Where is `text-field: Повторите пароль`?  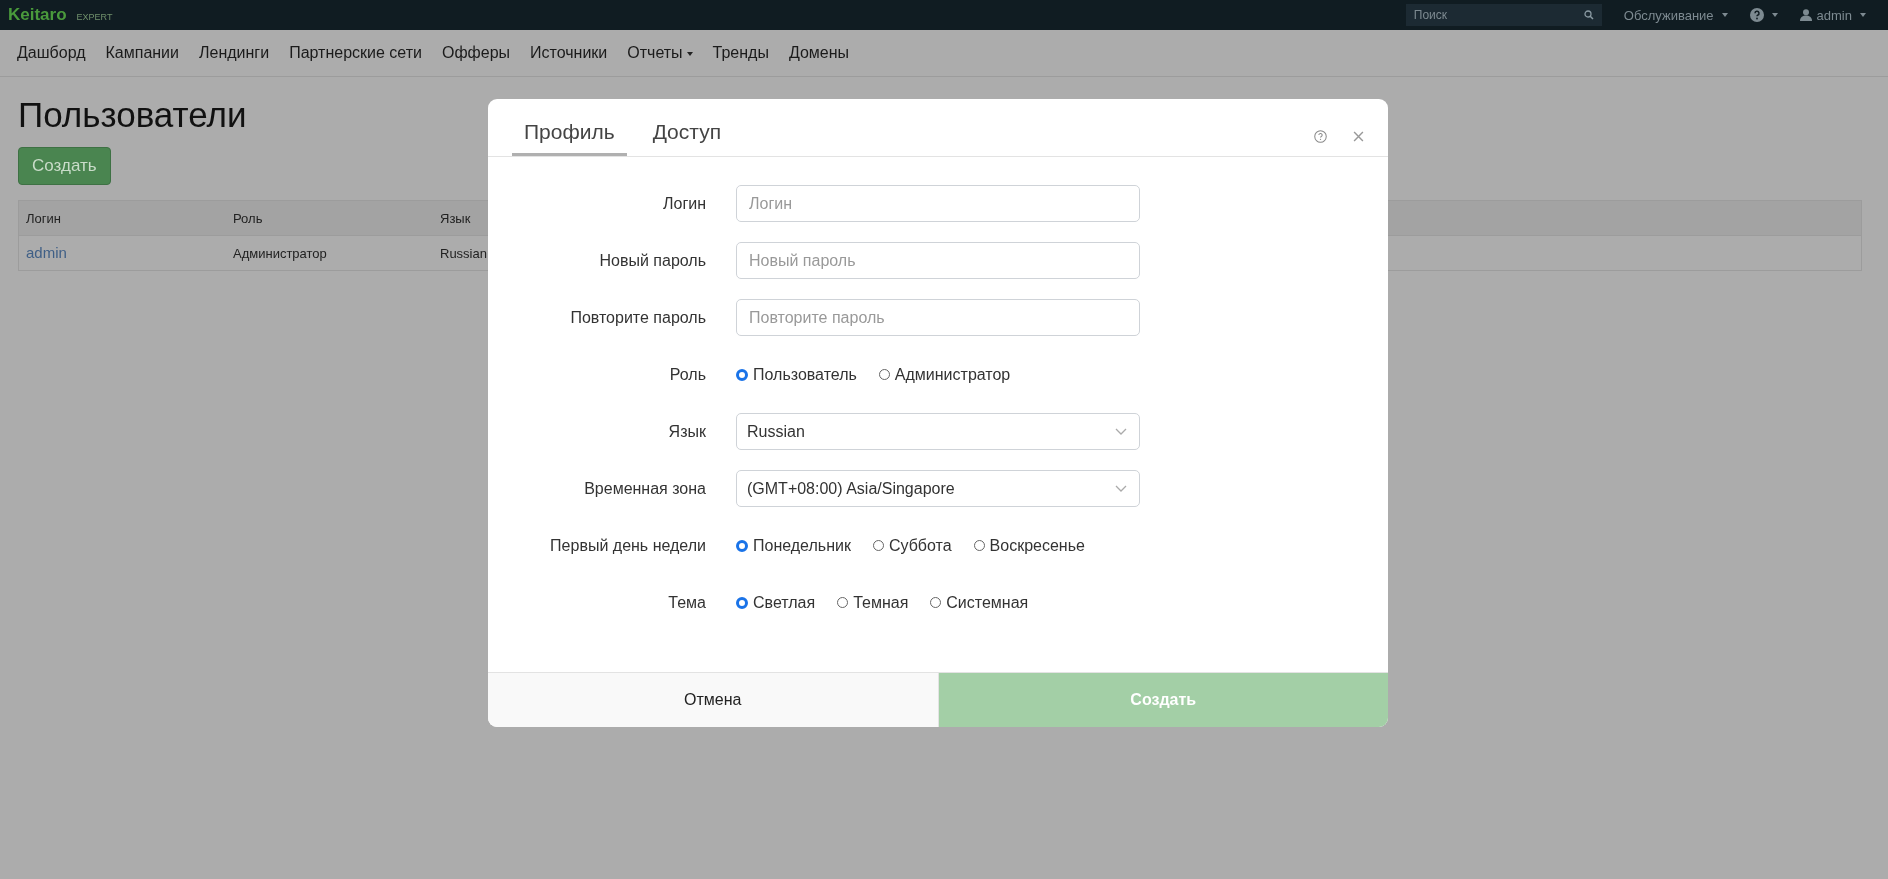
text-field: Повторите пароль is located at coordinates (938, 317).